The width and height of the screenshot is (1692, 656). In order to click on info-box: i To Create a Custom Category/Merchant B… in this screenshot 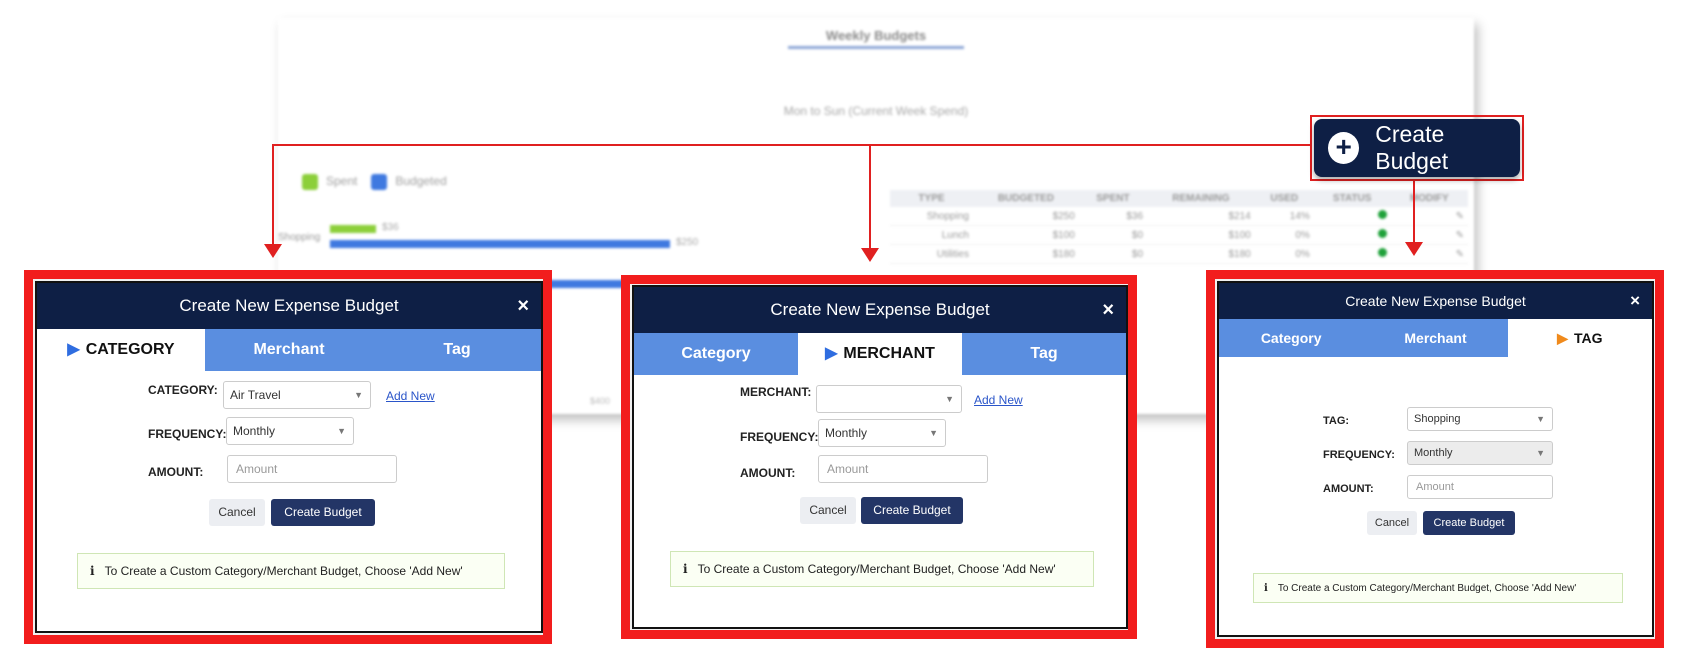, I will do `click(882, 569)`.